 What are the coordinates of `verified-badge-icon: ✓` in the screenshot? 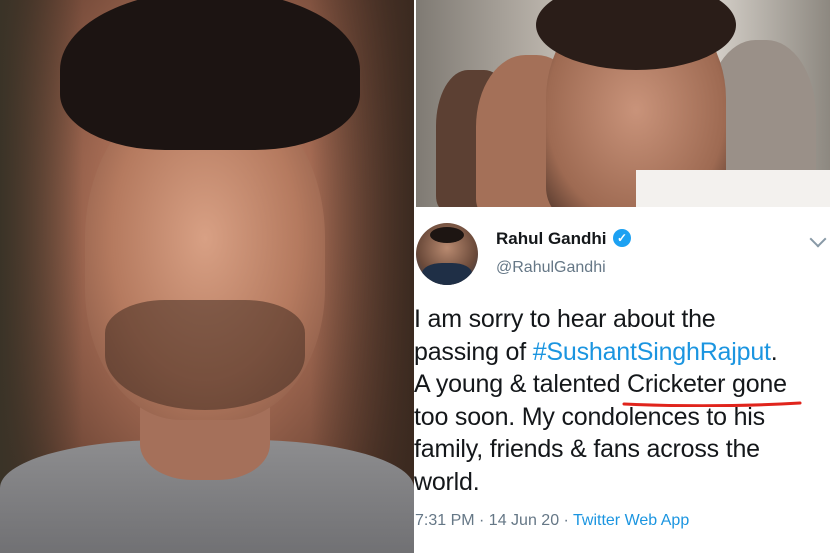 It's located at (622, 238).